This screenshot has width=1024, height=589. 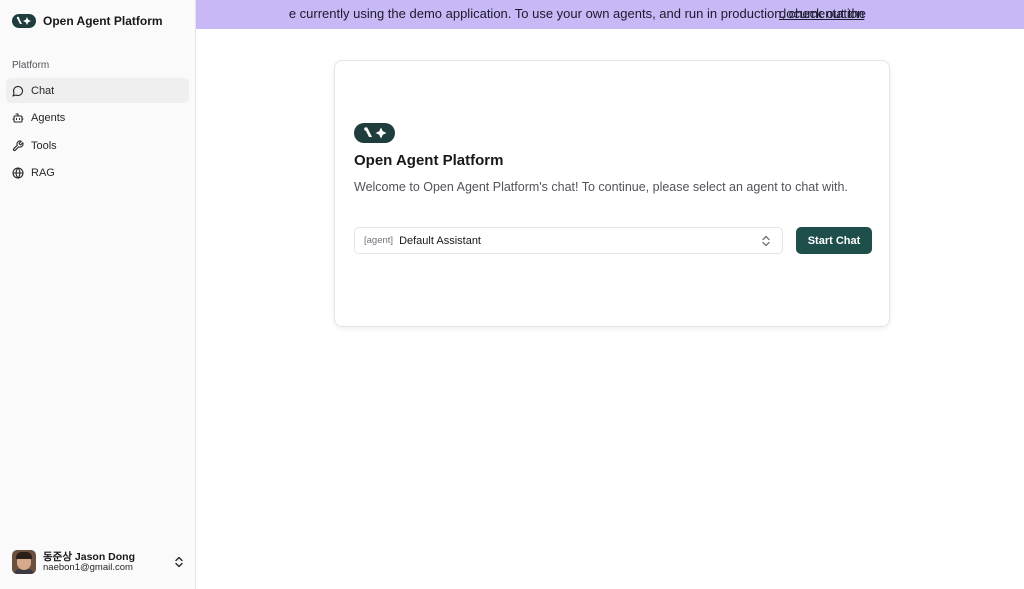 What do you see at coordinates (18, 145) in the screenshot?
I see `wrench-icon` at bounding box center [18, 145].